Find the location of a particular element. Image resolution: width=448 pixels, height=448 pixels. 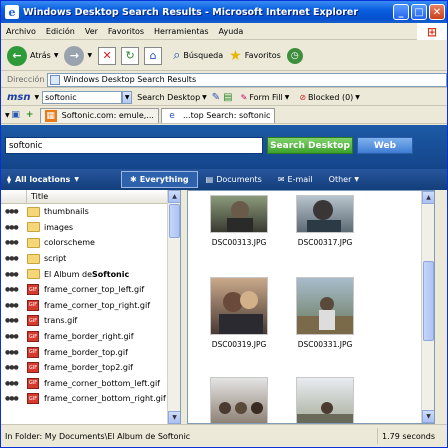

web-search-button: Web is located at coordinates (385, 145).